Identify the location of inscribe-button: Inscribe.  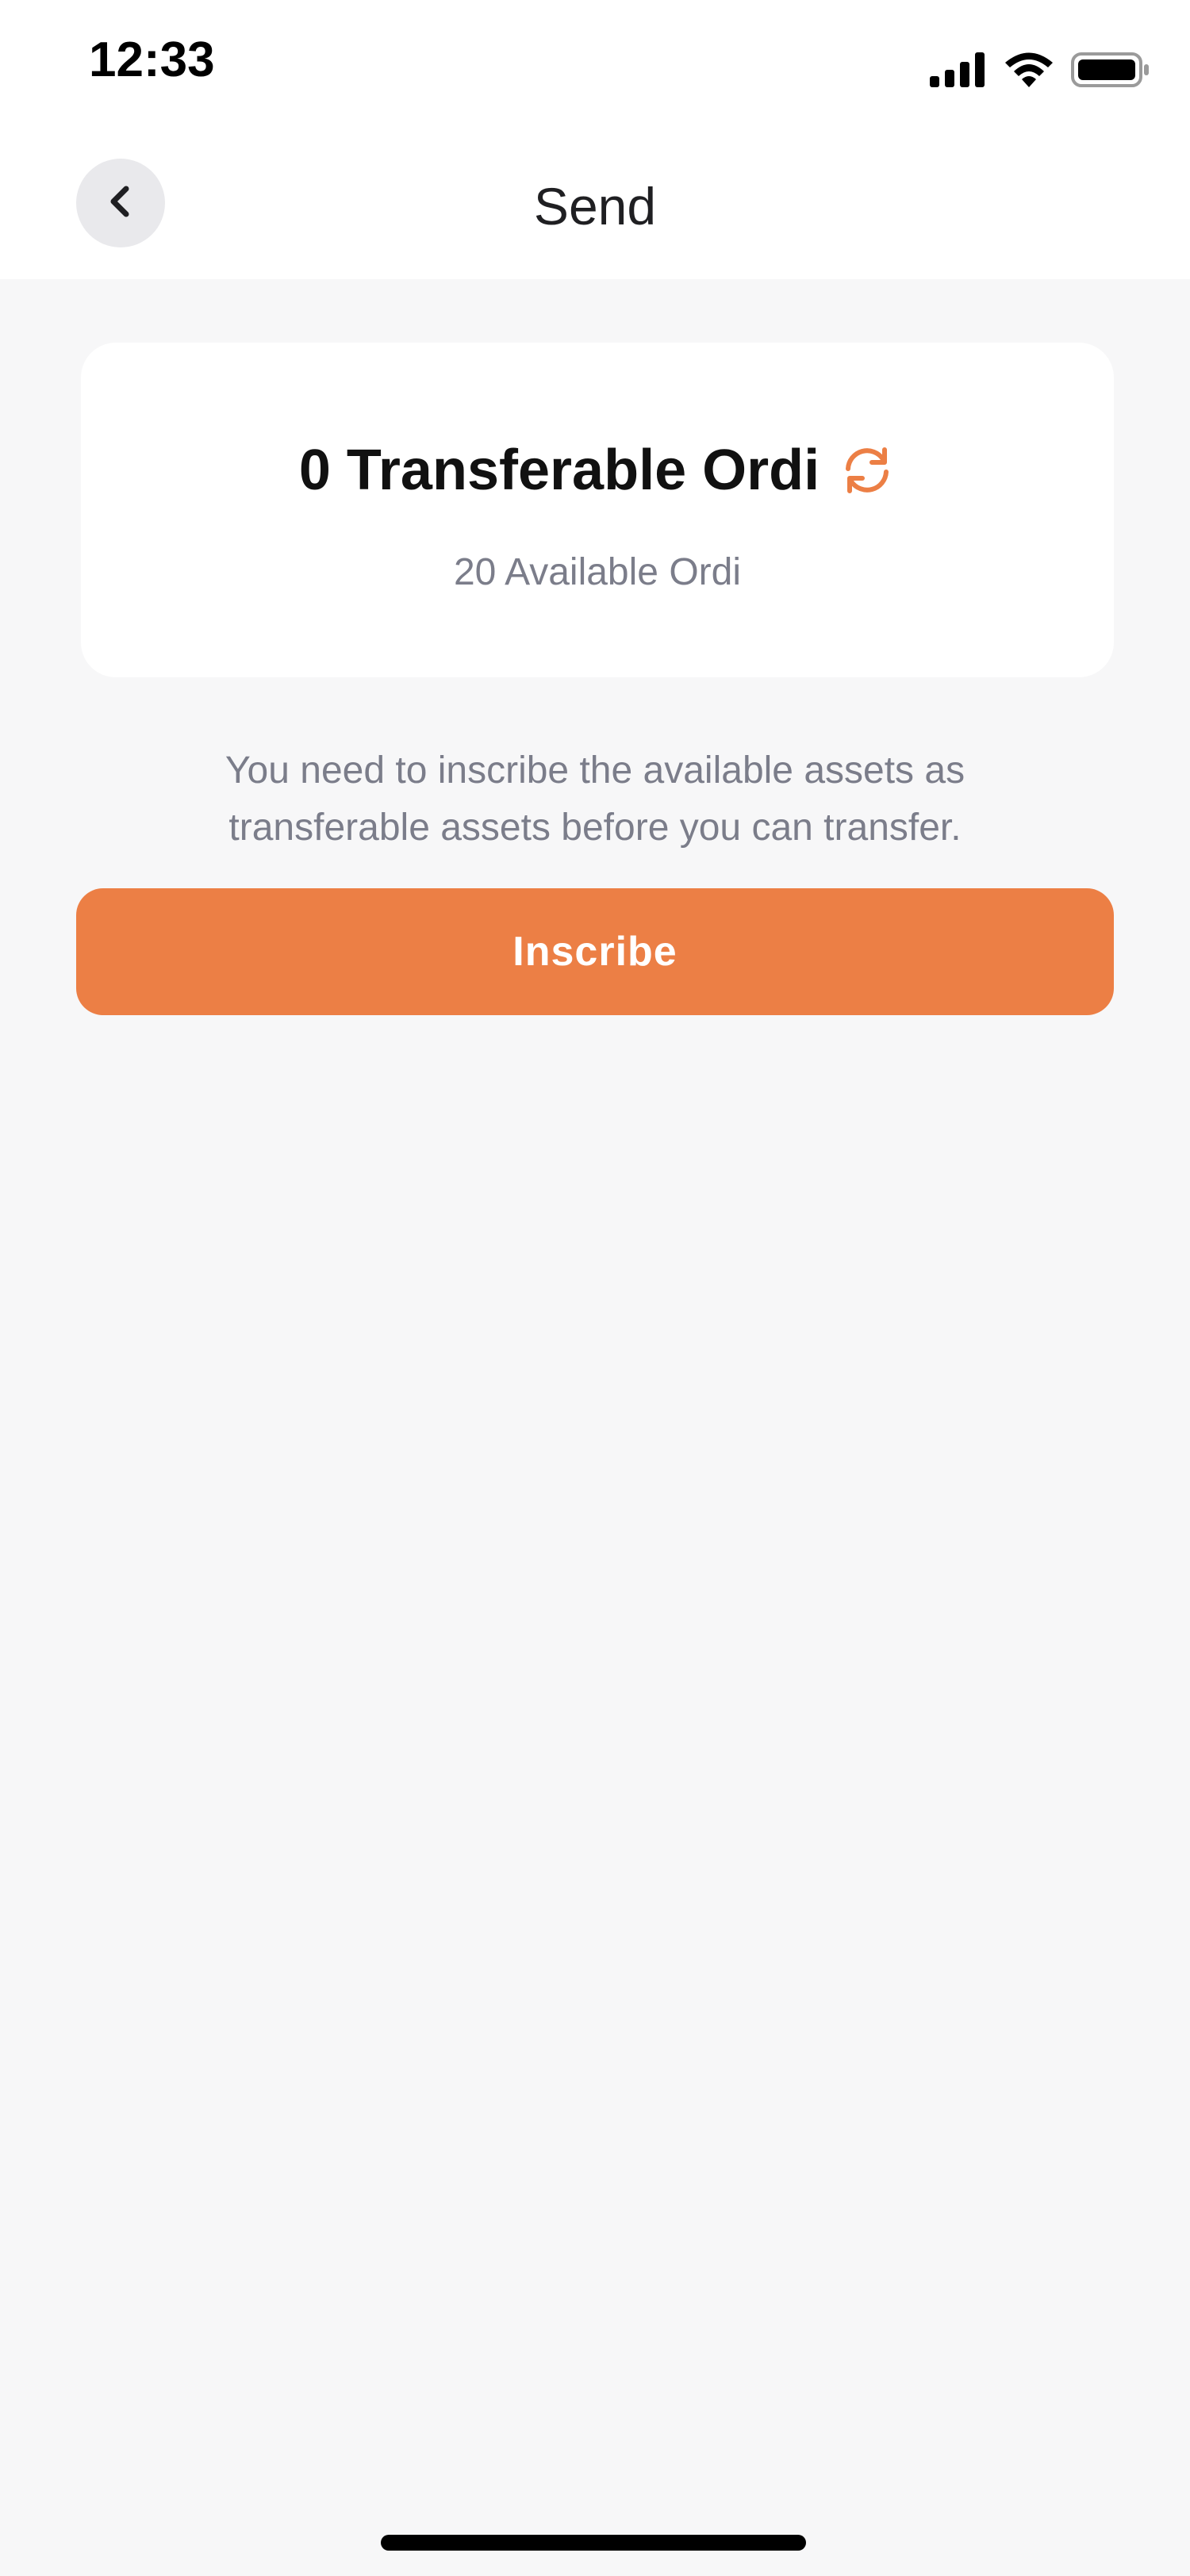
(595, 952).